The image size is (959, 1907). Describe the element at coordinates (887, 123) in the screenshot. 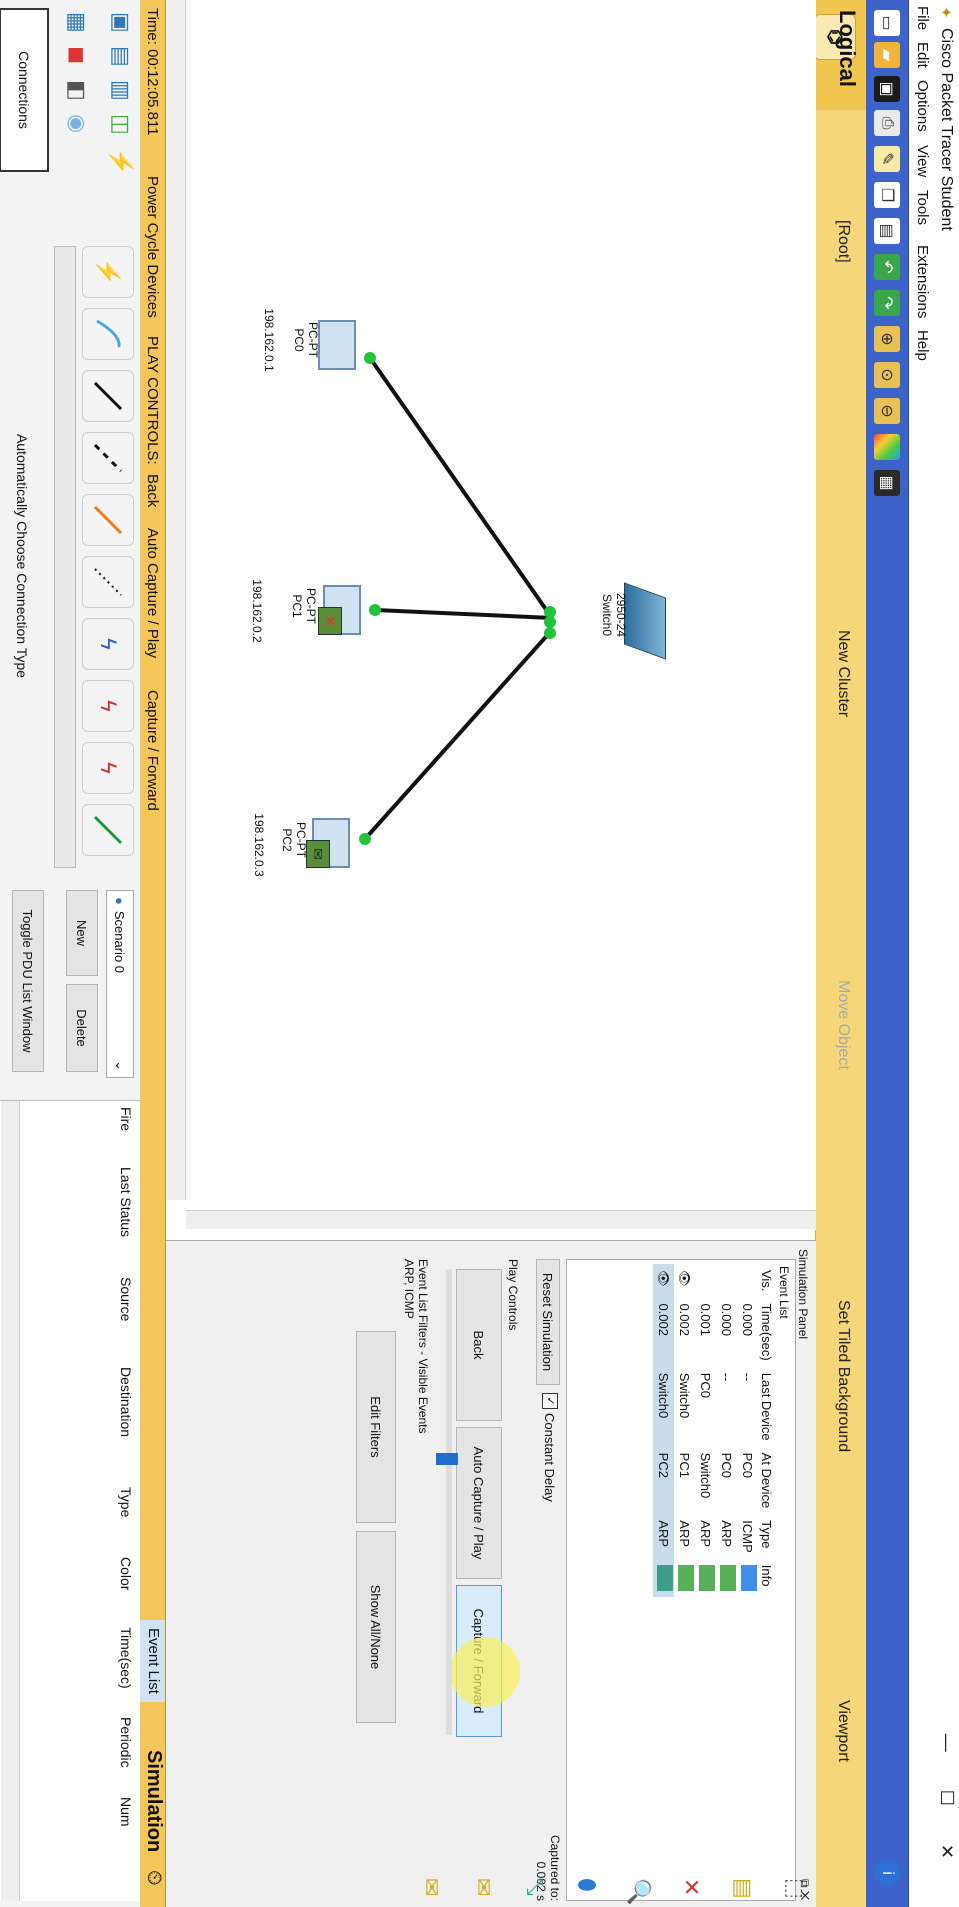

I see `print-icon: ⎙` at that location.